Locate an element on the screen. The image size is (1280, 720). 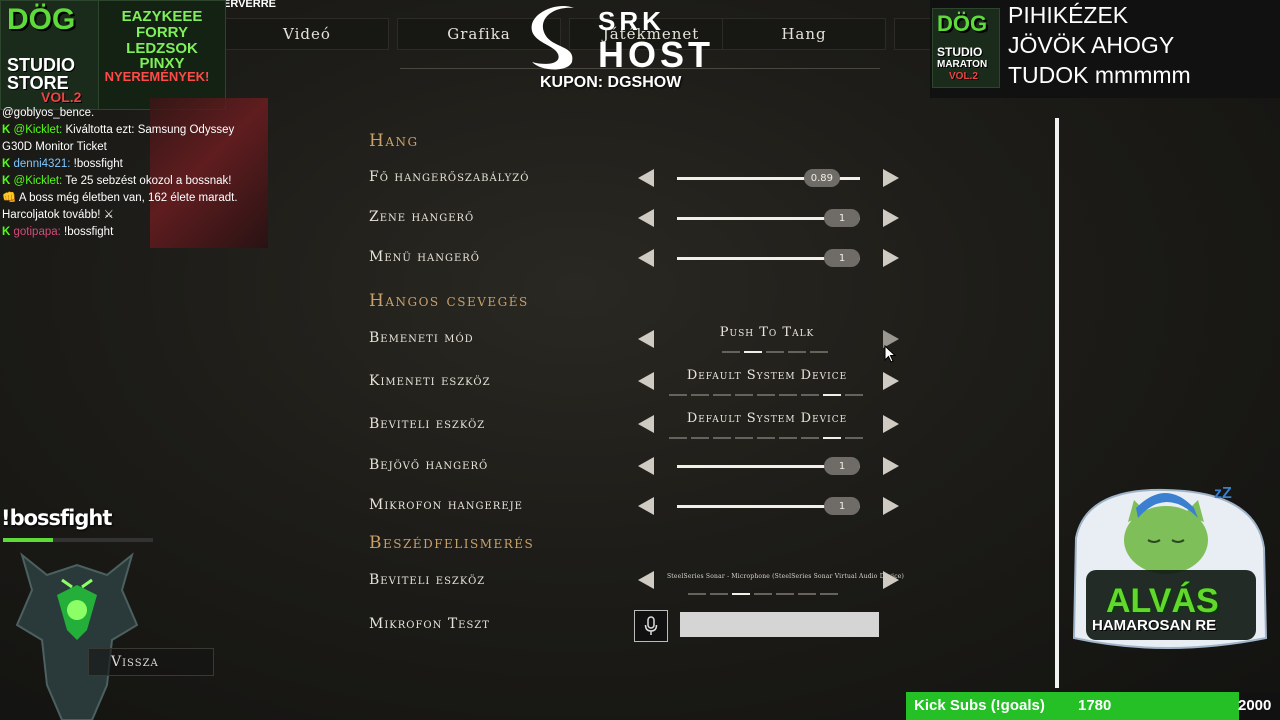
marathon-logo-sub2: MARATON is located at coordinates (962, 64).